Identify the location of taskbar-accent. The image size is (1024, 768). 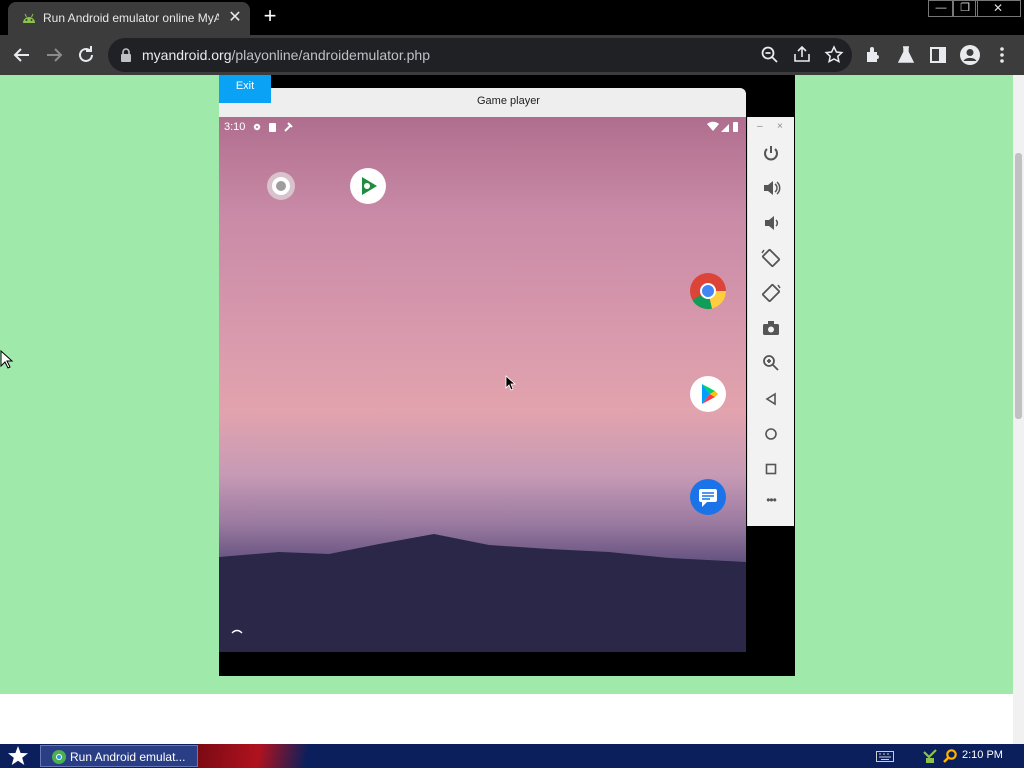
(258, 756).